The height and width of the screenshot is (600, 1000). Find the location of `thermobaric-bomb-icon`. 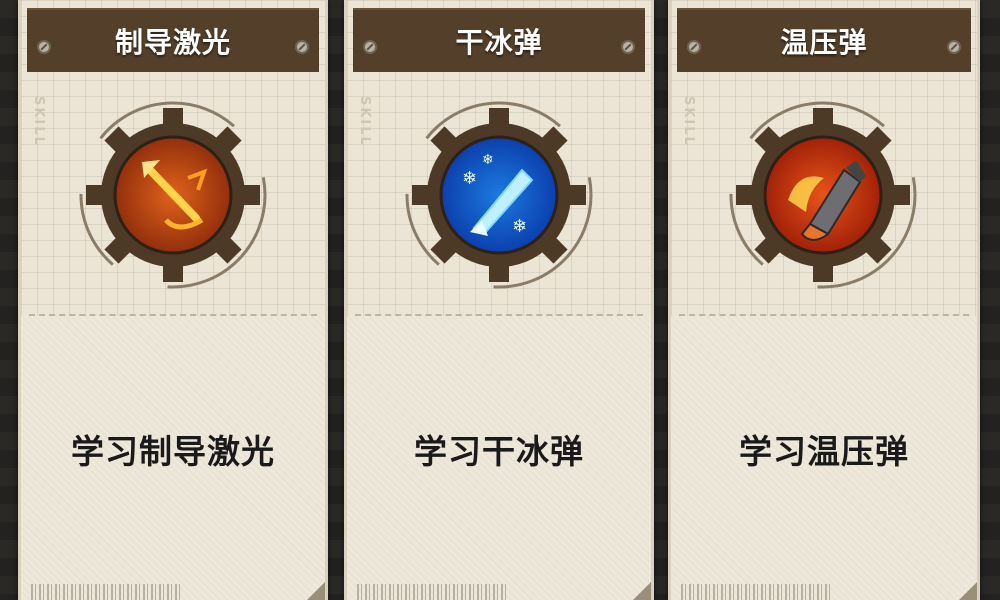

thermobaric-bomb-icon is located at coordinates (823, 195).